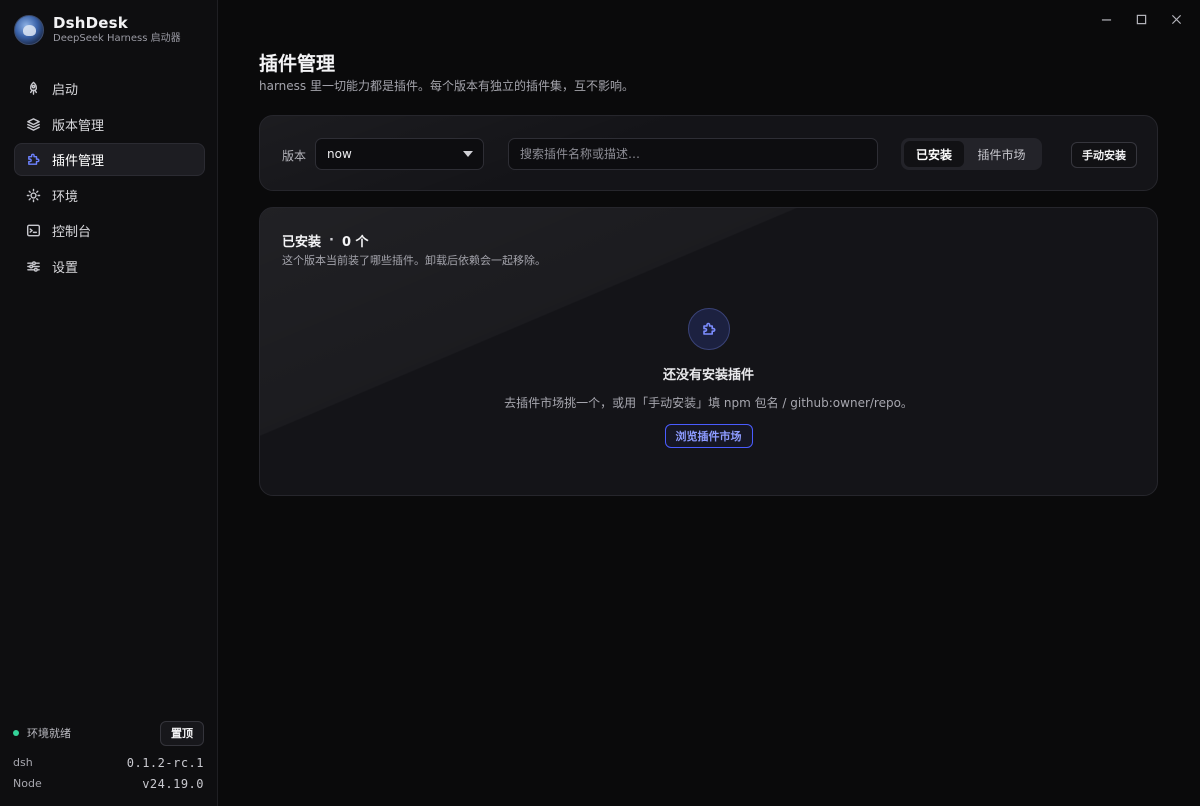 This screenshot has width=1200, height=806. What do you see at coordinates (934, 154) in the screenshot?
I see `tab-installed: 已安装` at bounding box center [934, 154].